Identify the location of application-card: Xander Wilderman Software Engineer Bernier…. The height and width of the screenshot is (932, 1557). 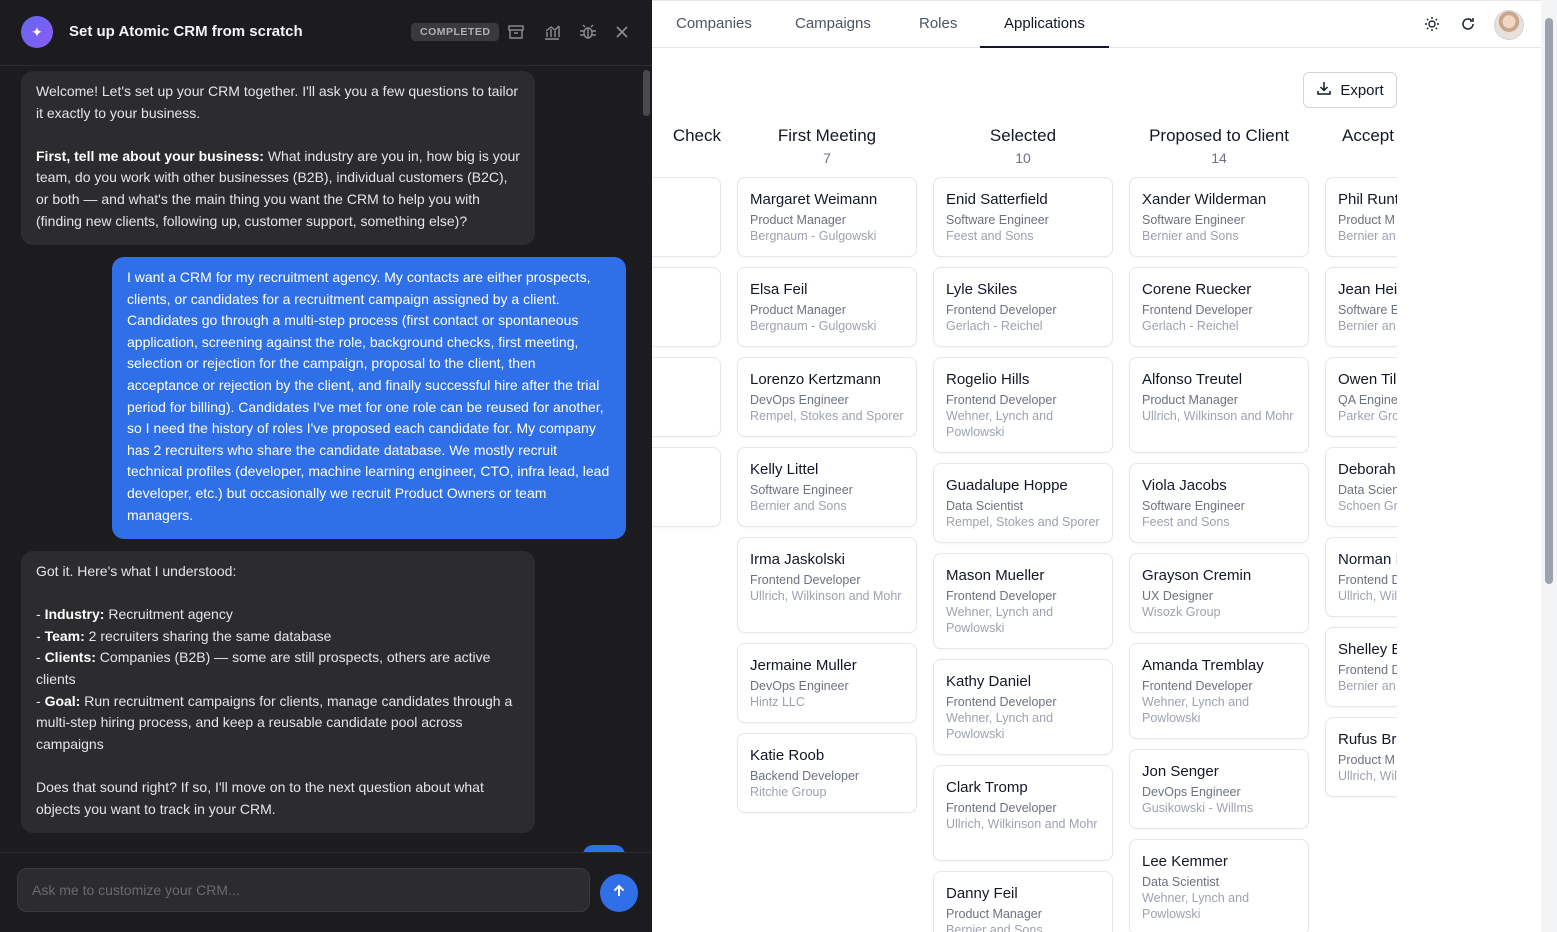
(1219, 217).